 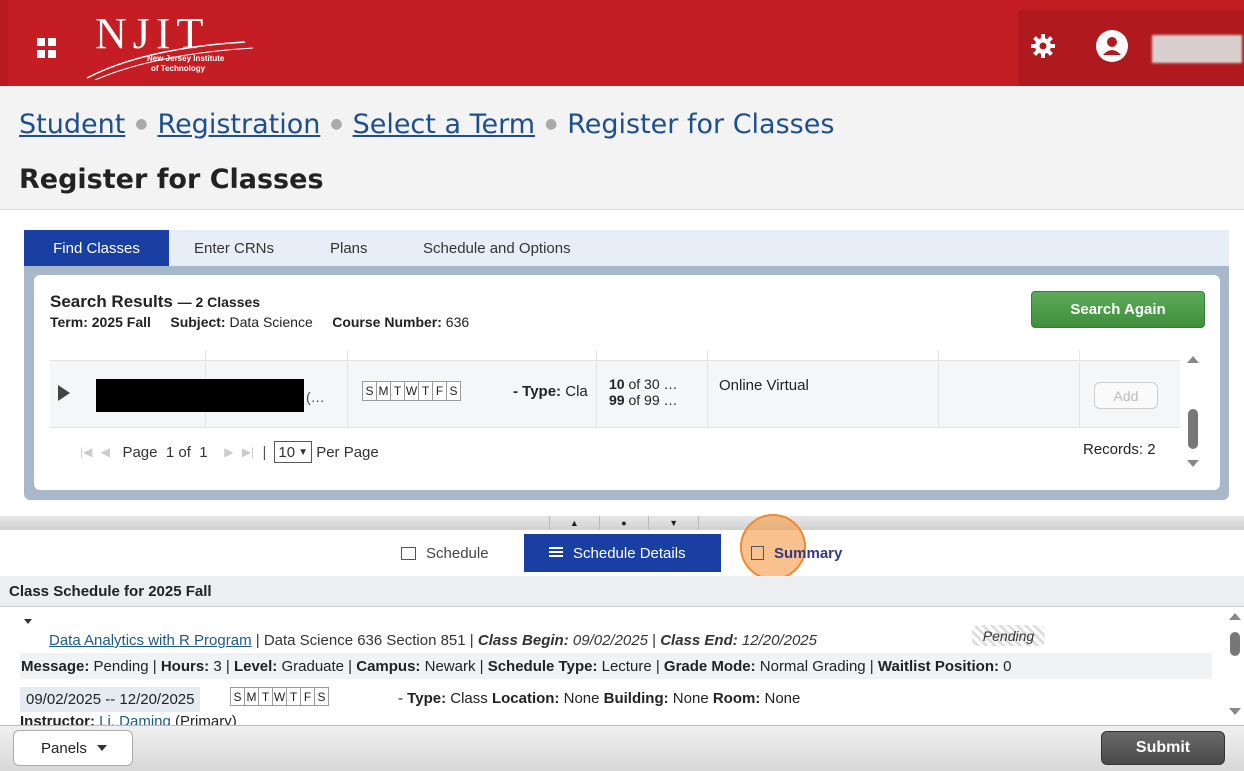 I want to click on instructor-label: Instructor:, so click(x=57, y=719).